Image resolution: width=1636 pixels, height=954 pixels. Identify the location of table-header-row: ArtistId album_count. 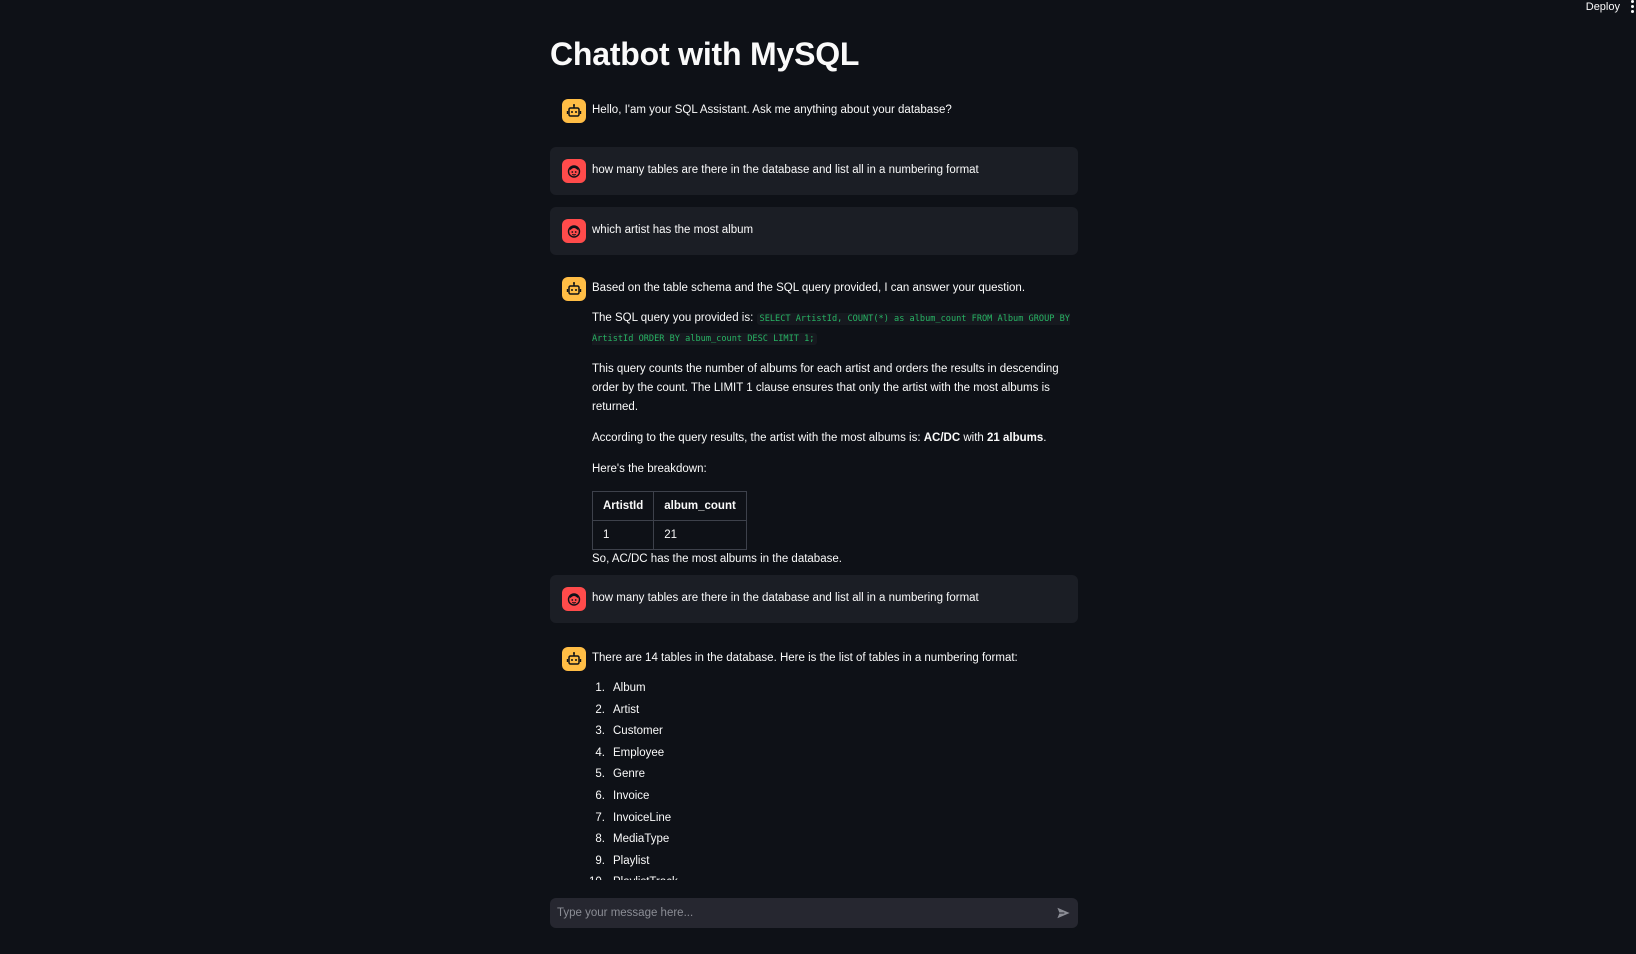
(669, 506).